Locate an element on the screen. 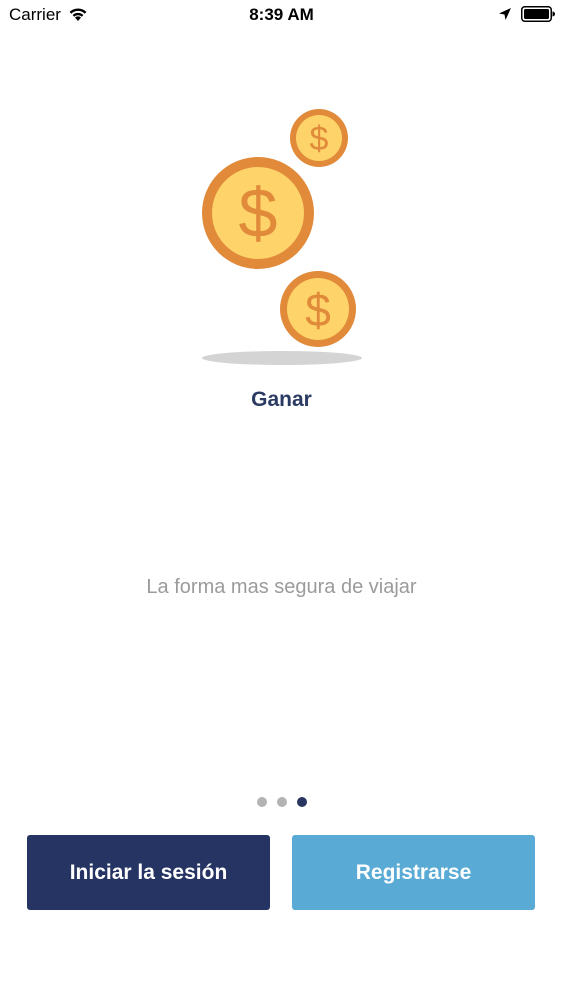 This screenshot has width=563, height=1000. location-arrow-icon is located at coordinates (505, 14).